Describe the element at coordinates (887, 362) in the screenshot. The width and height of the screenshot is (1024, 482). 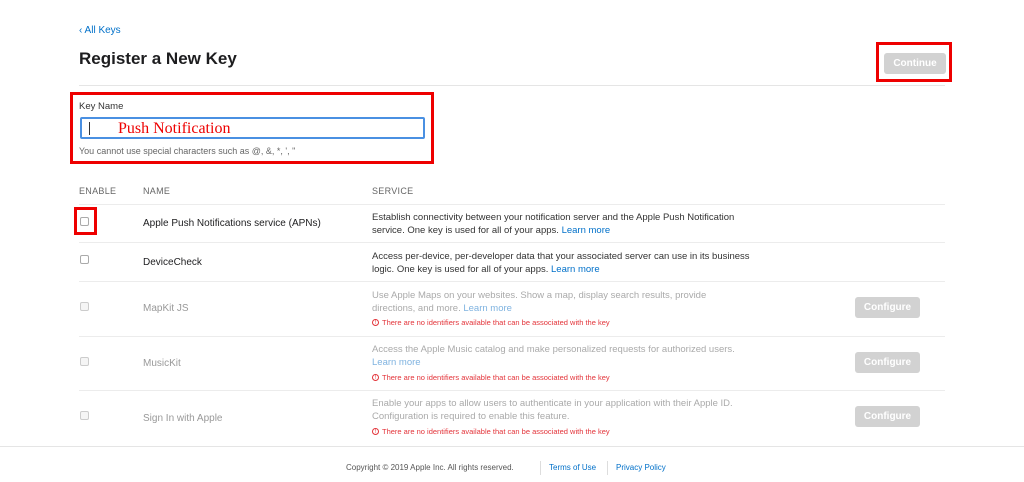
I see `configure-button-musickit: Configure` at that location.